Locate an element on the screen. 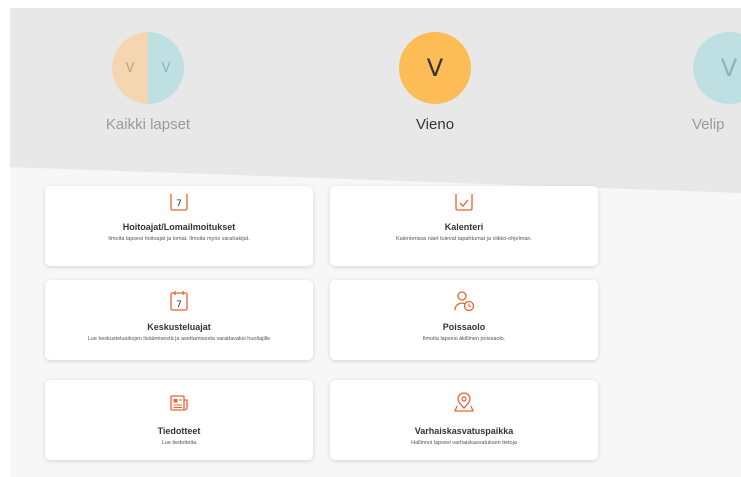  person-clock-icon is located at coordinates (464, 301).